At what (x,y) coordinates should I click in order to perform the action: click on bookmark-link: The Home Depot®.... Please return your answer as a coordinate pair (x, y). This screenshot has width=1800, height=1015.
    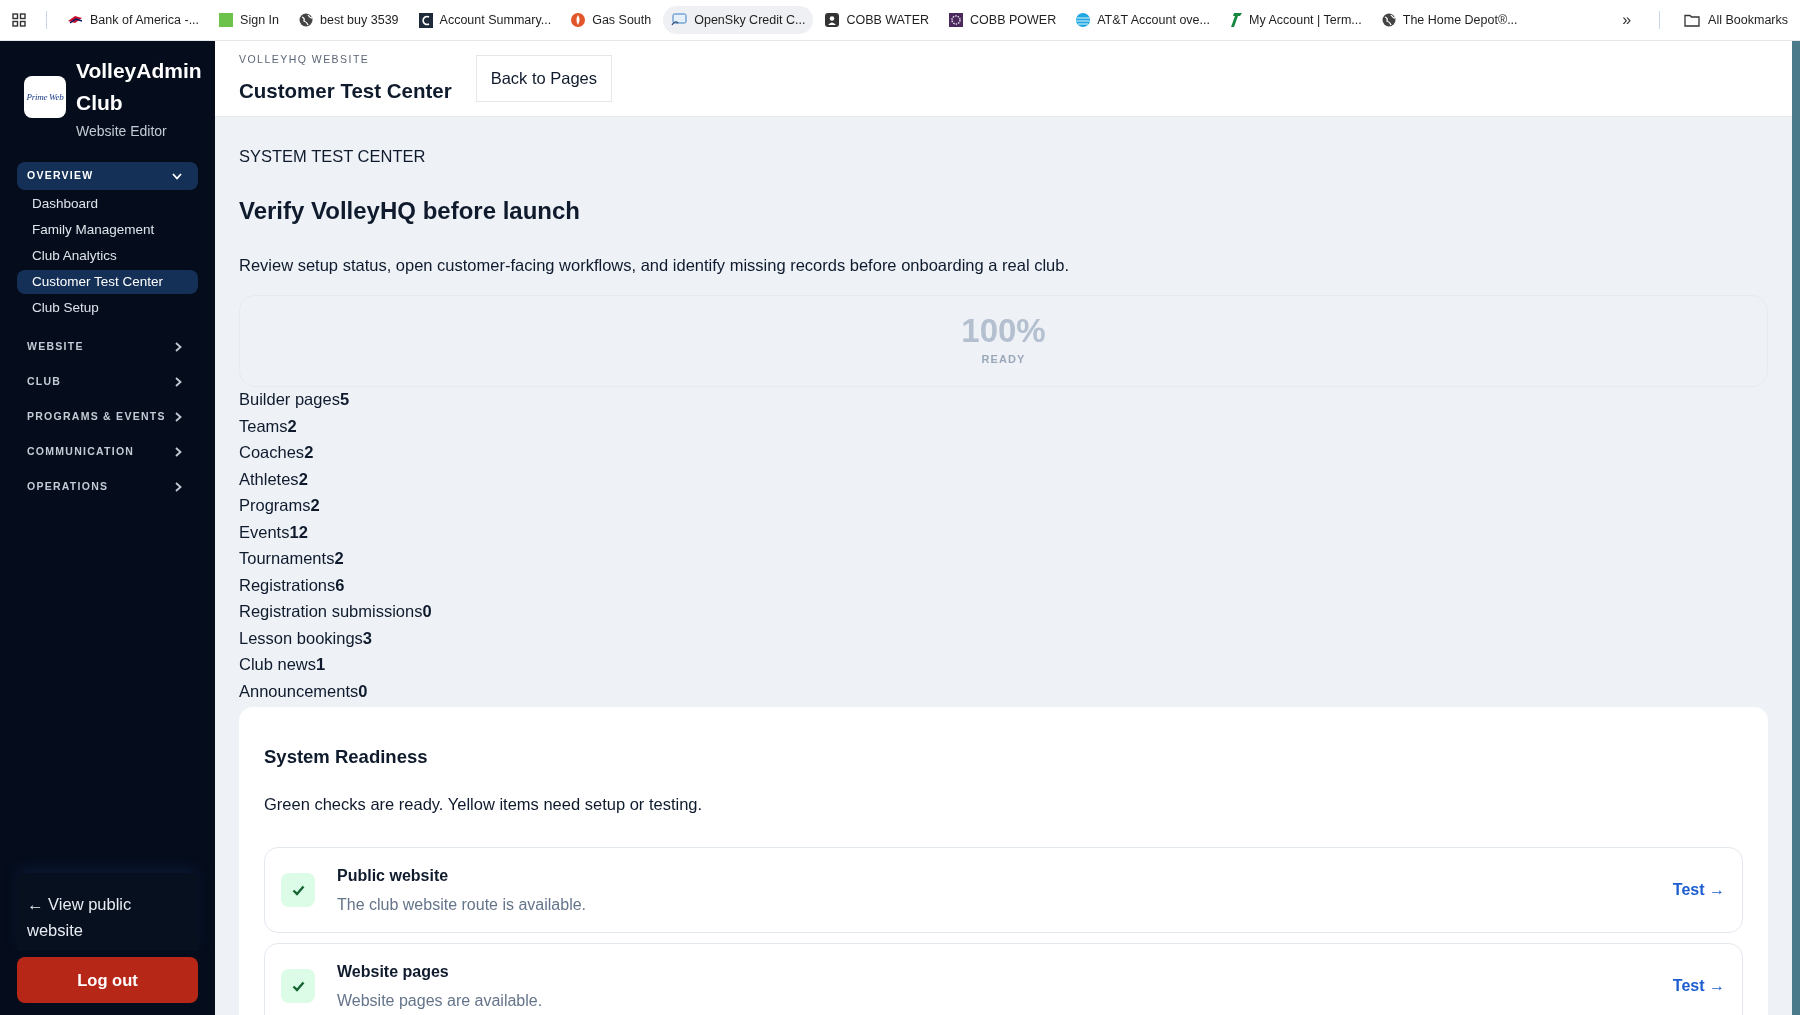
    Looking at the image, I should click on (1449, 20).